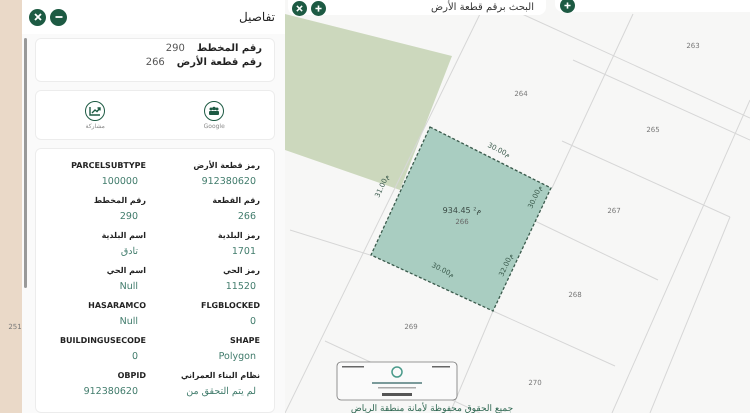 Image resolution: width=750 pixels, height=413 pixels. I want to click on field-value: 290, so click(175, 48).